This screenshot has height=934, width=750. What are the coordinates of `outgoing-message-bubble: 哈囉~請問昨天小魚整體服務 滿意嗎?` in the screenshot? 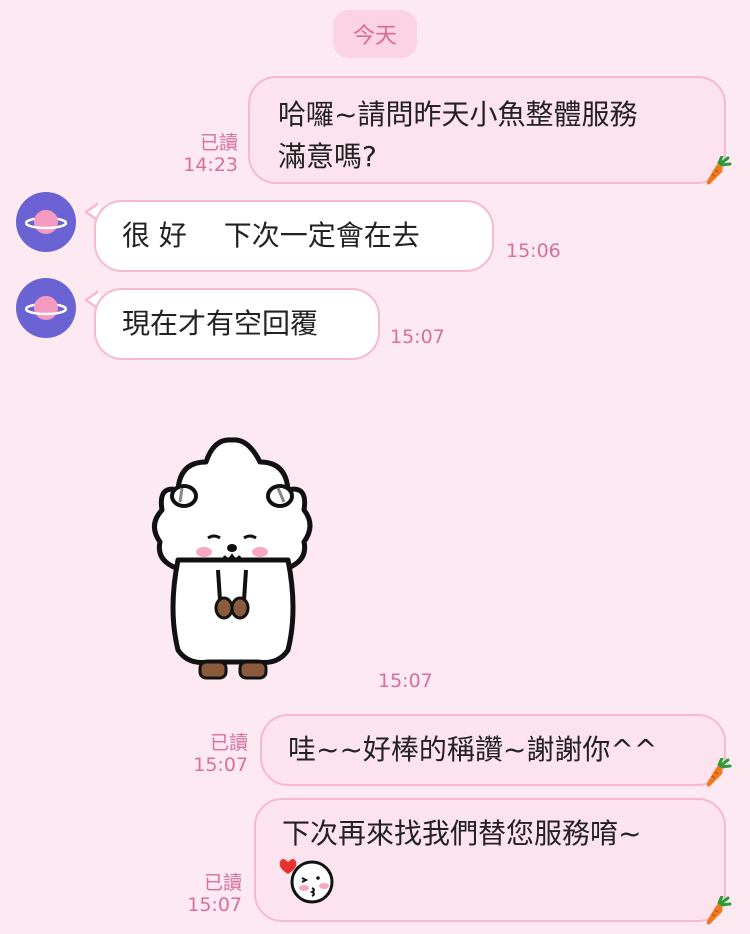 It's located at (487, 130).